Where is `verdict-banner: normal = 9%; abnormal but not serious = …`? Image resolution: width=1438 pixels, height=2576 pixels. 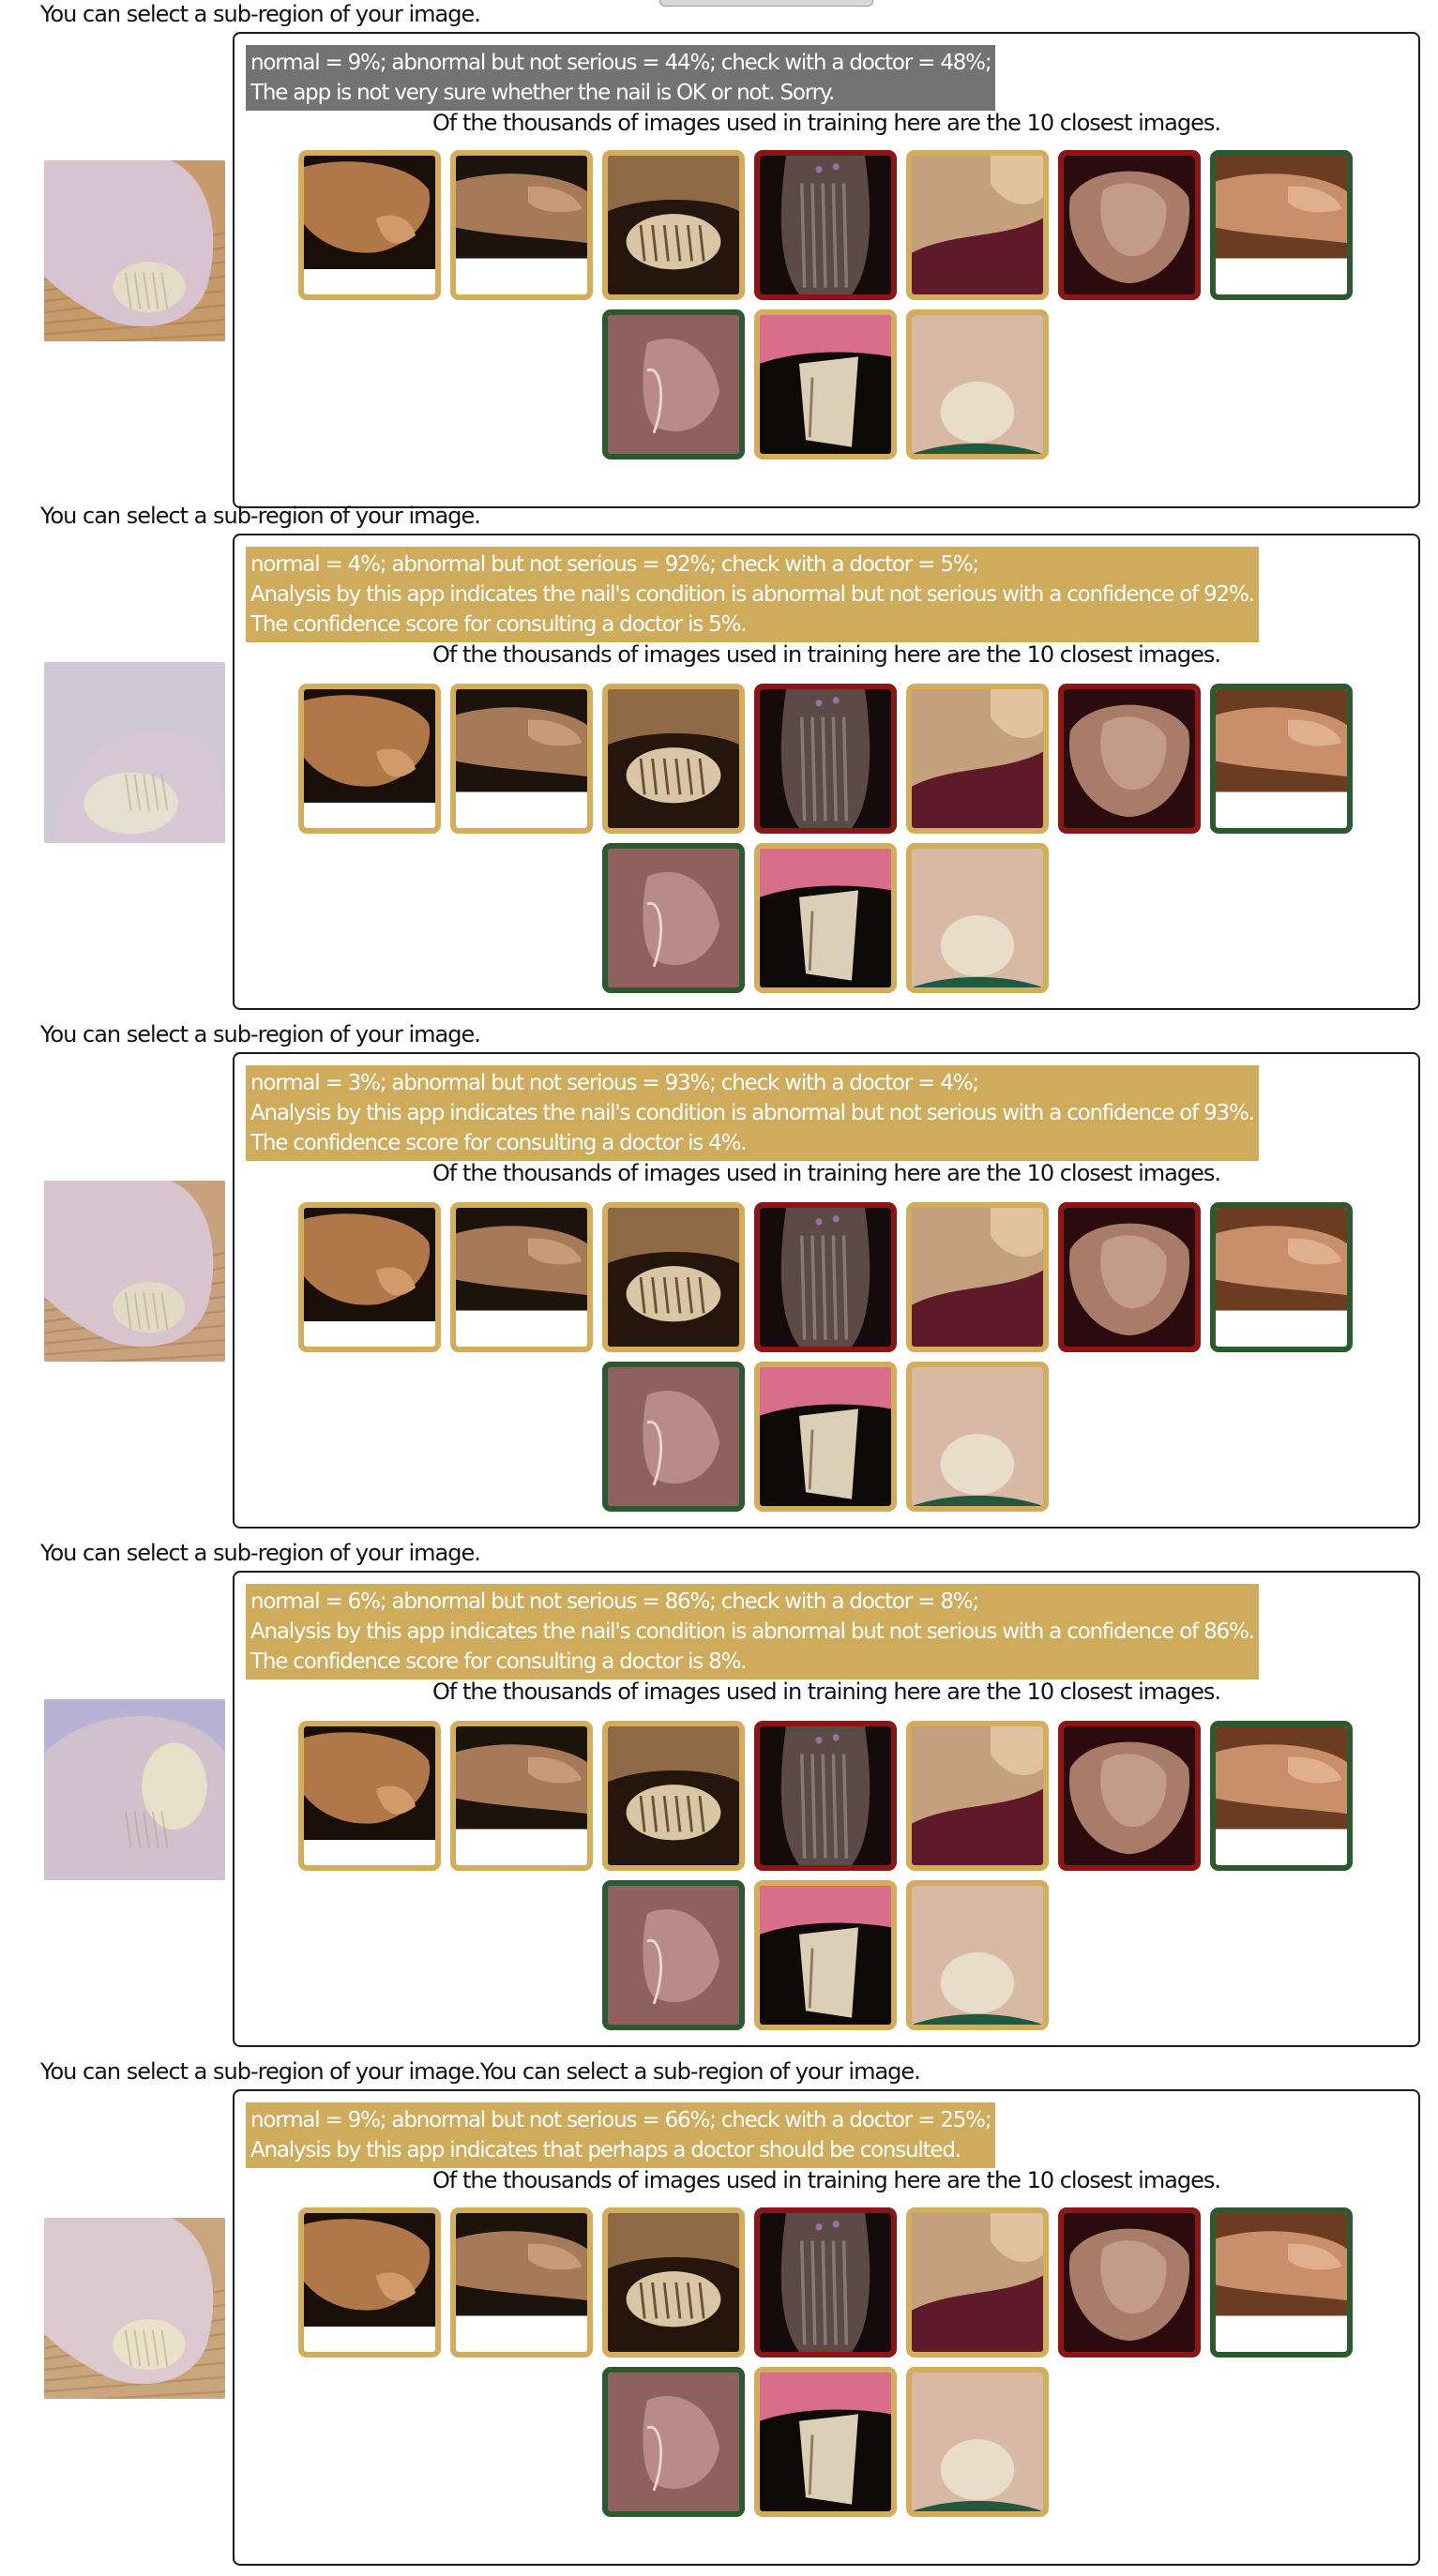 verdict-banner: normal = 9%; abnormal but not serious = … is located at coordinates (621, 78).